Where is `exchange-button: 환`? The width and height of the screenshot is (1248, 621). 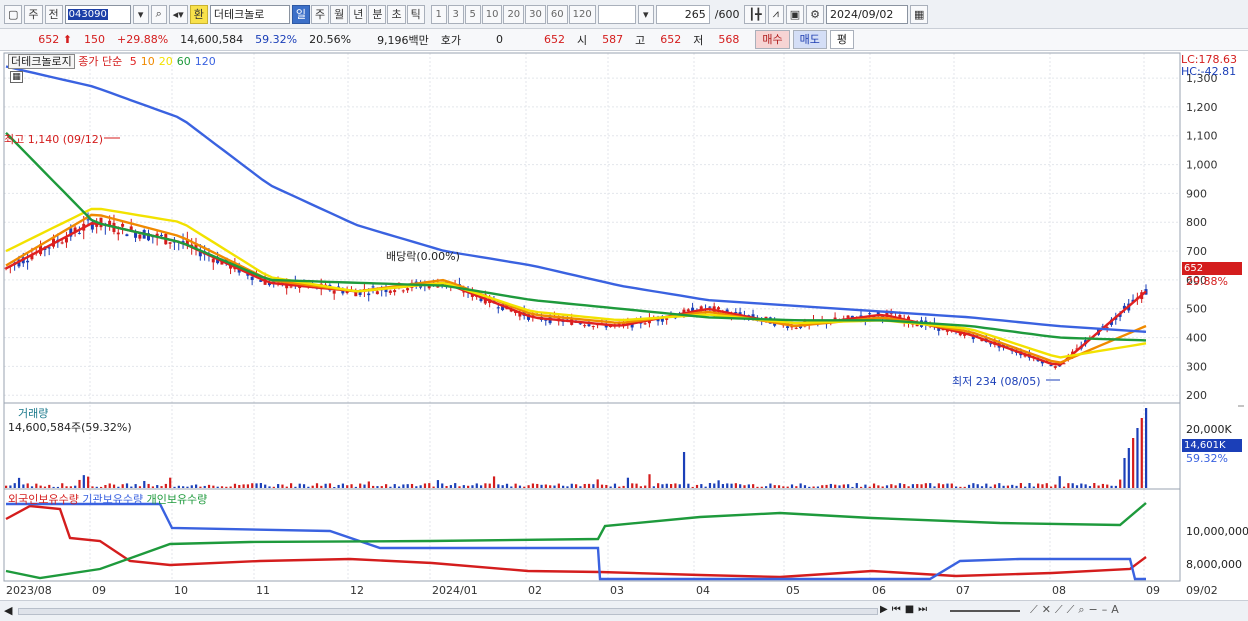 exchange-button: 환 is located at coordinates (198, 14).